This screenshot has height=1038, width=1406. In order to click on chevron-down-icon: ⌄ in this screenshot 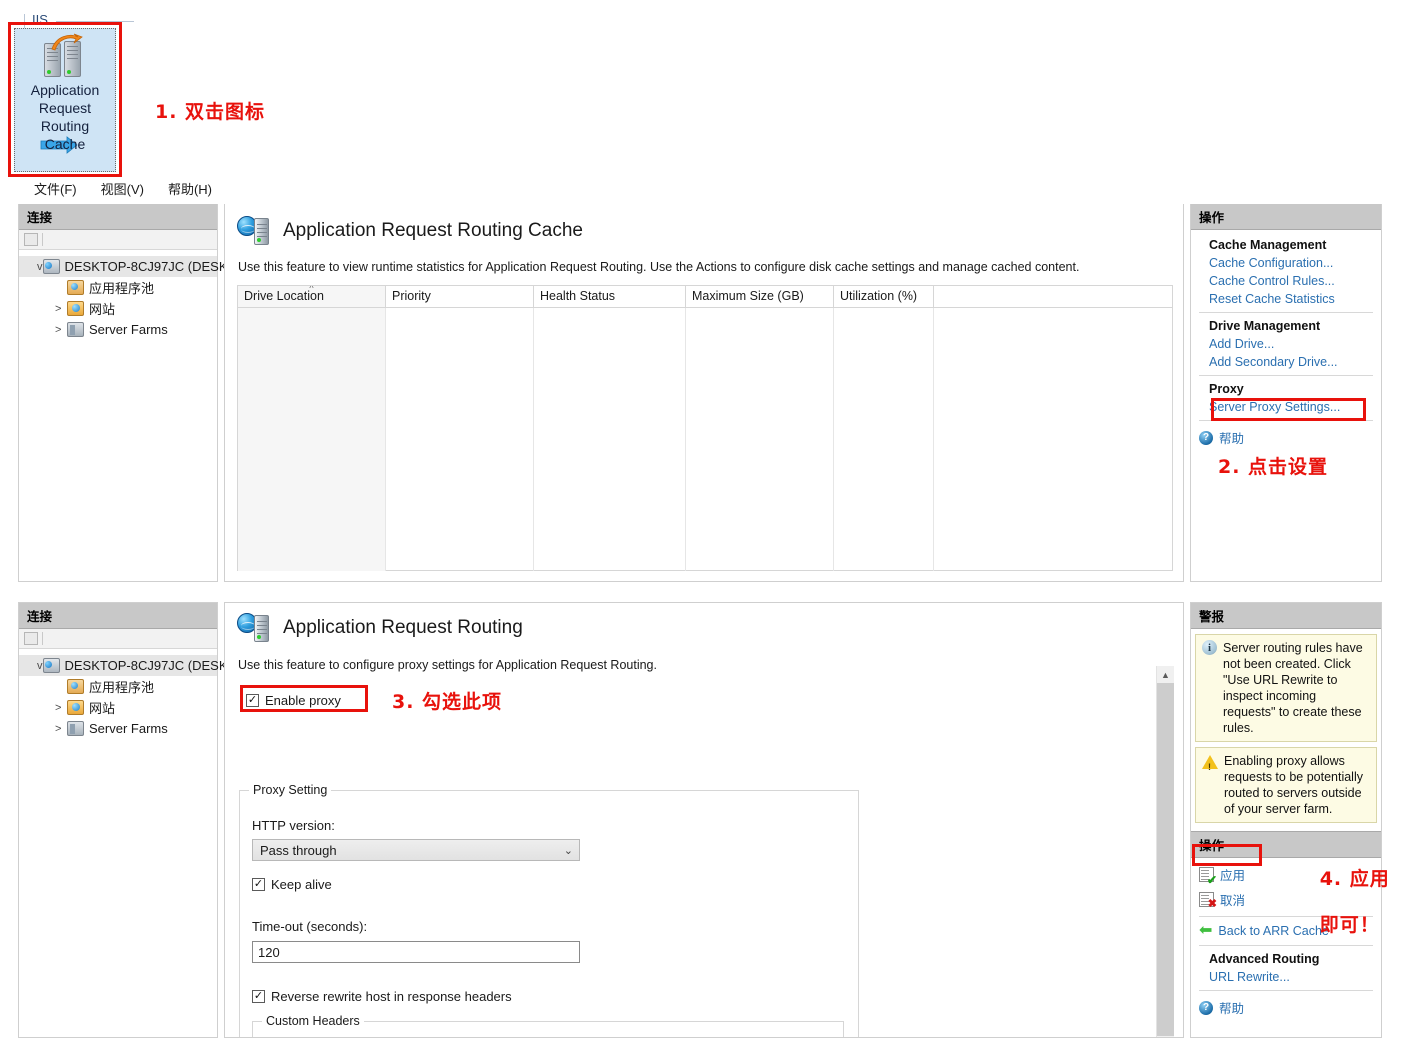, I will do `click(568, 850)`.